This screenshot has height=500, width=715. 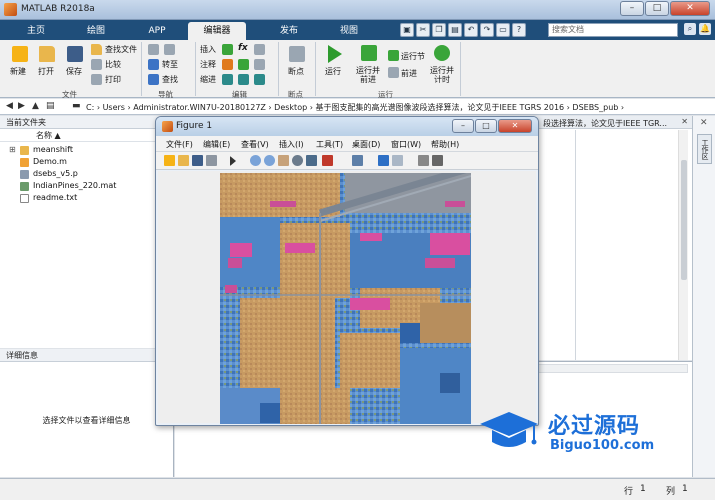 What do you see at coordinates (486, 126) in the screenshot?
I see `figure-maximize-button: □` at bounding box center [486, 126].